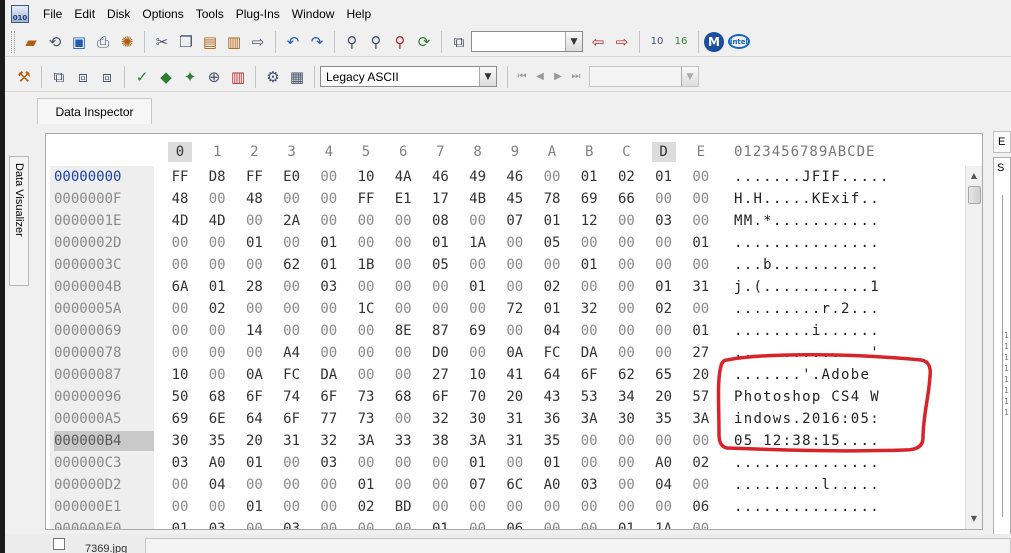  I want to click on print-icon: ⎙, so click(103, 42).